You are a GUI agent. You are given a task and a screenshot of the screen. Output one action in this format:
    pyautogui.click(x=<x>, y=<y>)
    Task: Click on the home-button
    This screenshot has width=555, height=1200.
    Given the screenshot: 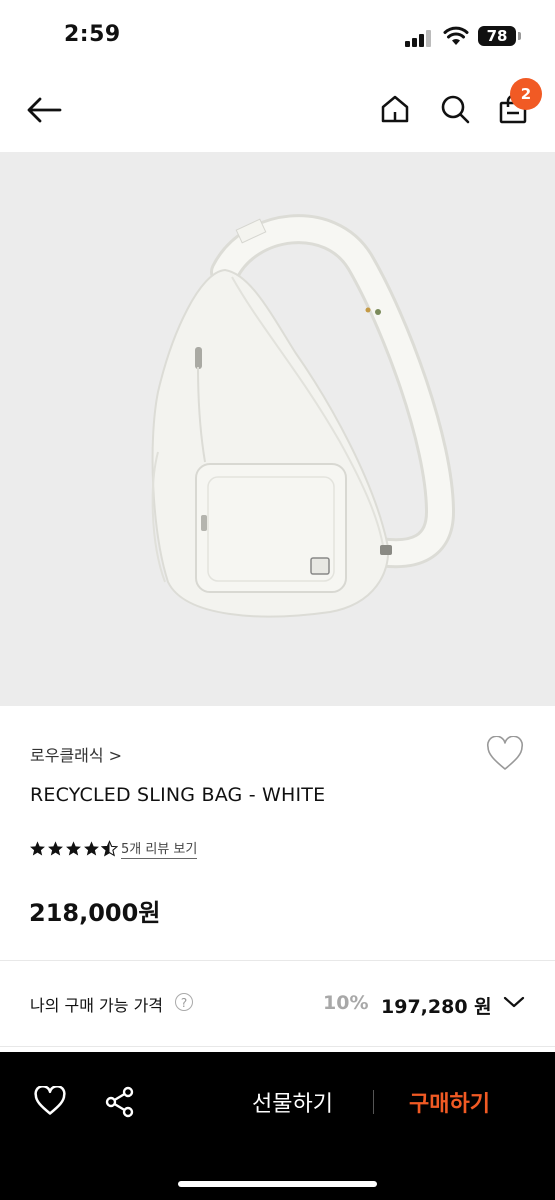 What is the action you would take?
    pyautogui.click(x=395, y=109)
    